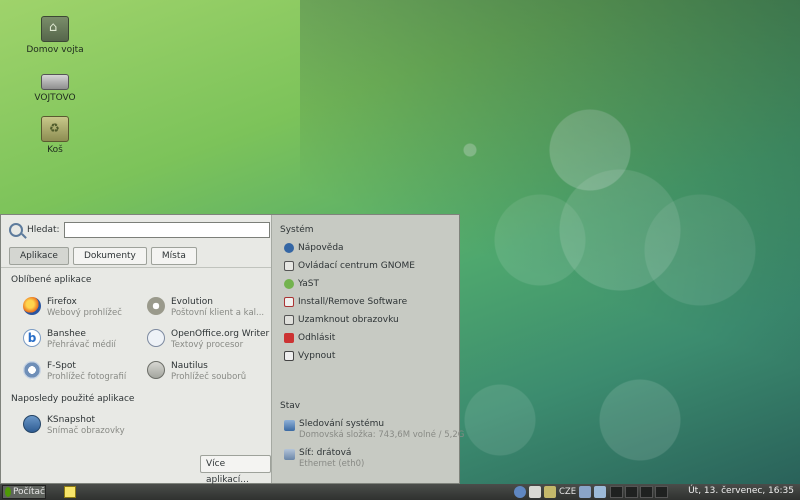  Describe the element at coordinates (585, 492) in the screenshot. I see `network-icon` at that location.